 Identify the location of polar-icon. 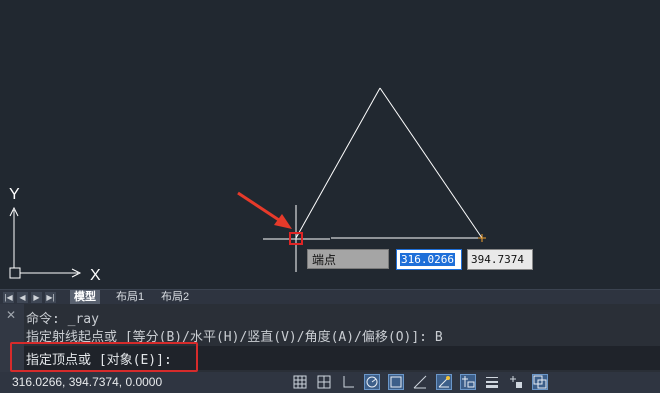
(372, 382).